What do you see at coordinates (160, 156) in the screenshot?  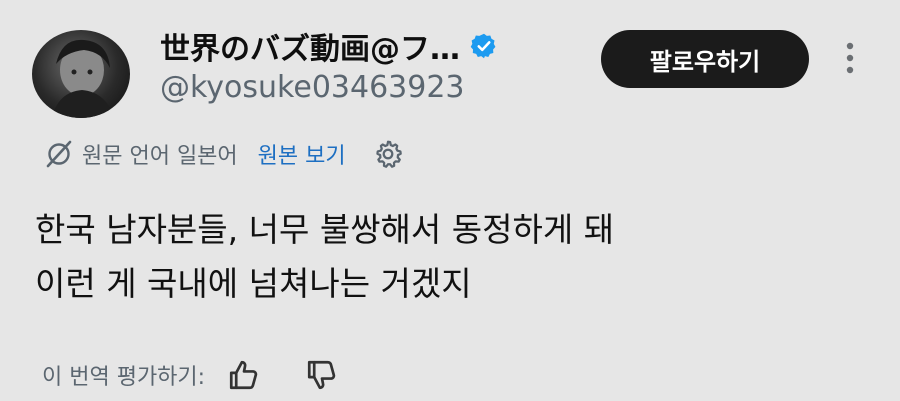 I see `source-language-label: 원문 언어 일본어` at bounding box center [160, 156].